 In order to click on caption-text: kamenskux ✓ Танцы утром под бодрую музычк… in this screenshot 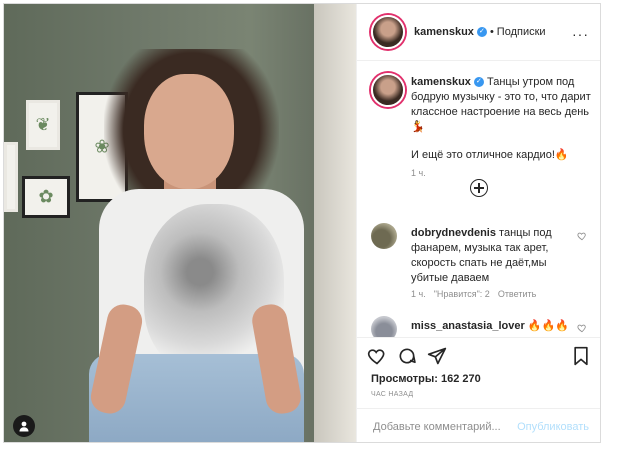, I will do `click(501, 119)`.